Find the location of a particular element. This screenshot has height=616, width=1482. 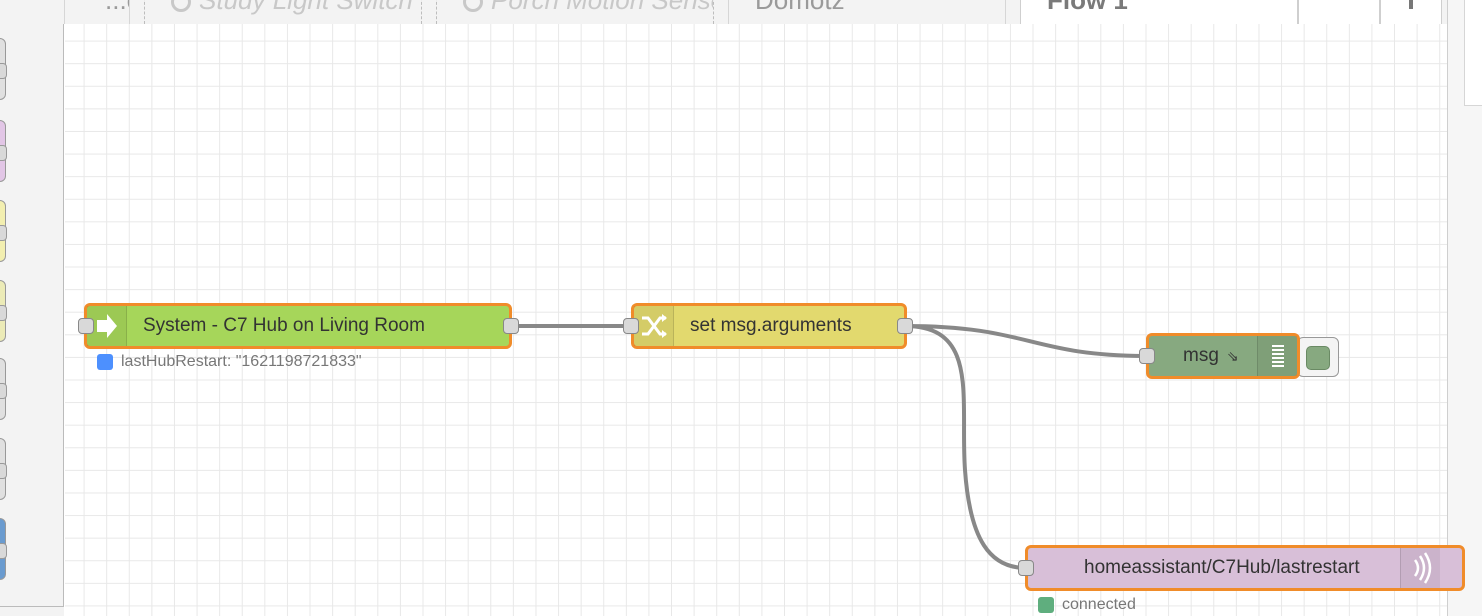

inject-node: System - C7 Hub on Living Room is located at coordinates (298, 326).